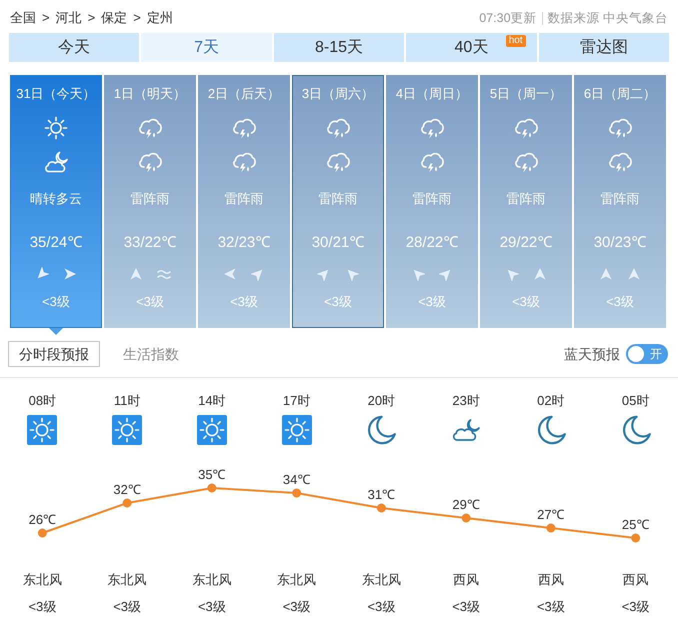 The image size is (678, 640). Describe the element at coordinates (603, 47) in the screenshot. I see `tab: 雷达图` at that location.